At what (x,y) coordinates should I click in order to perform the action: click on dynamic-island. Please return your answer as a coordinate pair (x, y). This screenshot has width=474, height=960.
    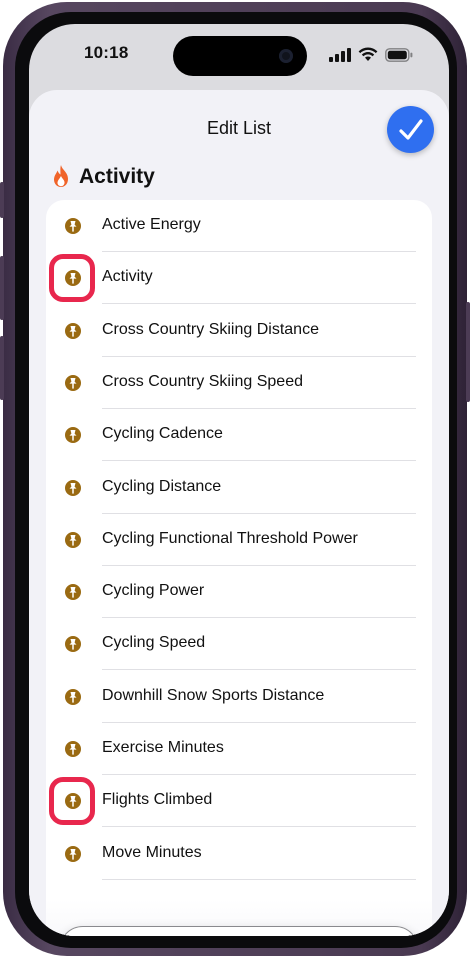
    Looking at the image, I should click on (240, 56).